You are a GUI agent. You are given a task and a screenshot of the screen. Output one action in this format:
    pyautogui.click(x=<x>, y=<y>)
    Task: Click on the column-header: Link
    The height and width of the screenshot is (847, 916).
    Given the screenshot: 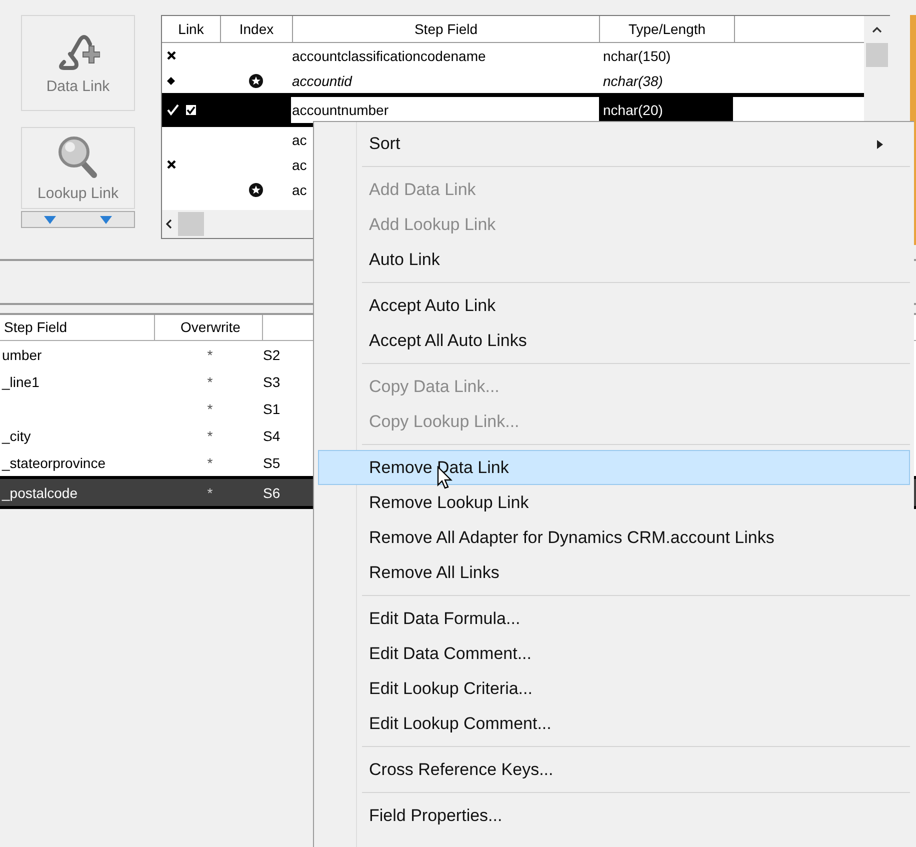 What is the action you would take?
    pyautogui.click(x=191, y=29)
    